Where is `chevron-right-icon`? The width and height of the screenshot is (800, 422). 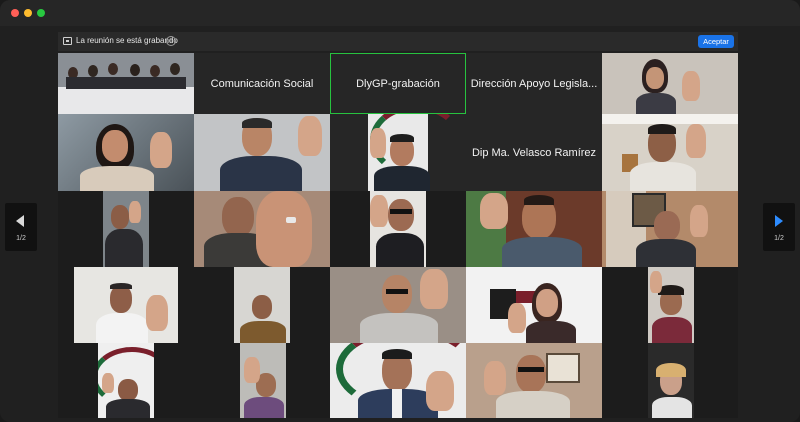 chevron-right-icon is located at coordinates (779, 221).